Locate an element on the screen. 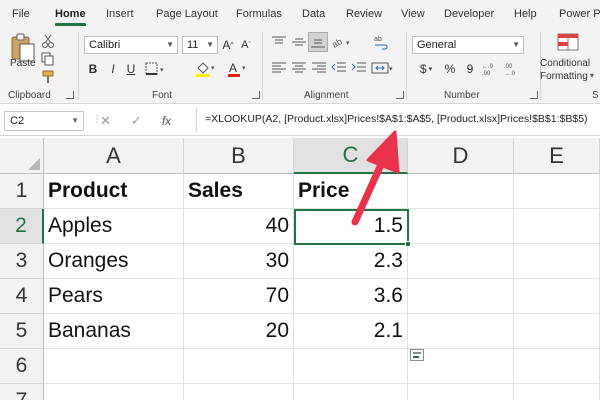 This screenshot has width=600, height=400. cell-e3 is located at coordinates (557, 261).